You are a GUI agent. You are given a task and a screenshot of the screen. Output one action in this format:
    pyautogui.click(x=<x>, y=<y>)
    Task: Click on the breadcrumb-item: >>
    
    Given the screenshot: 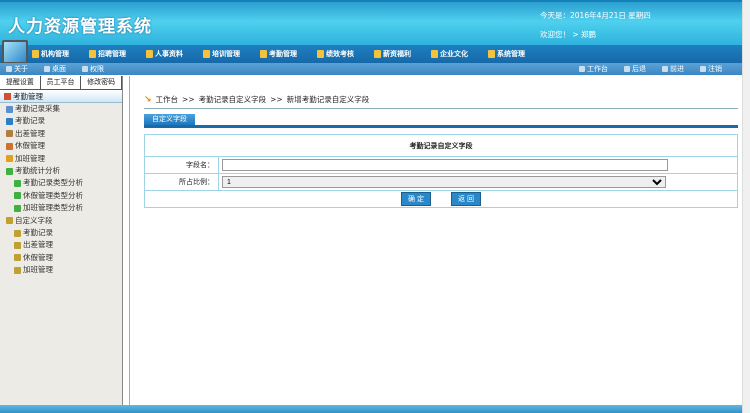 What is the action you would take?
    pyautogui.click(x=276, y=99)
    